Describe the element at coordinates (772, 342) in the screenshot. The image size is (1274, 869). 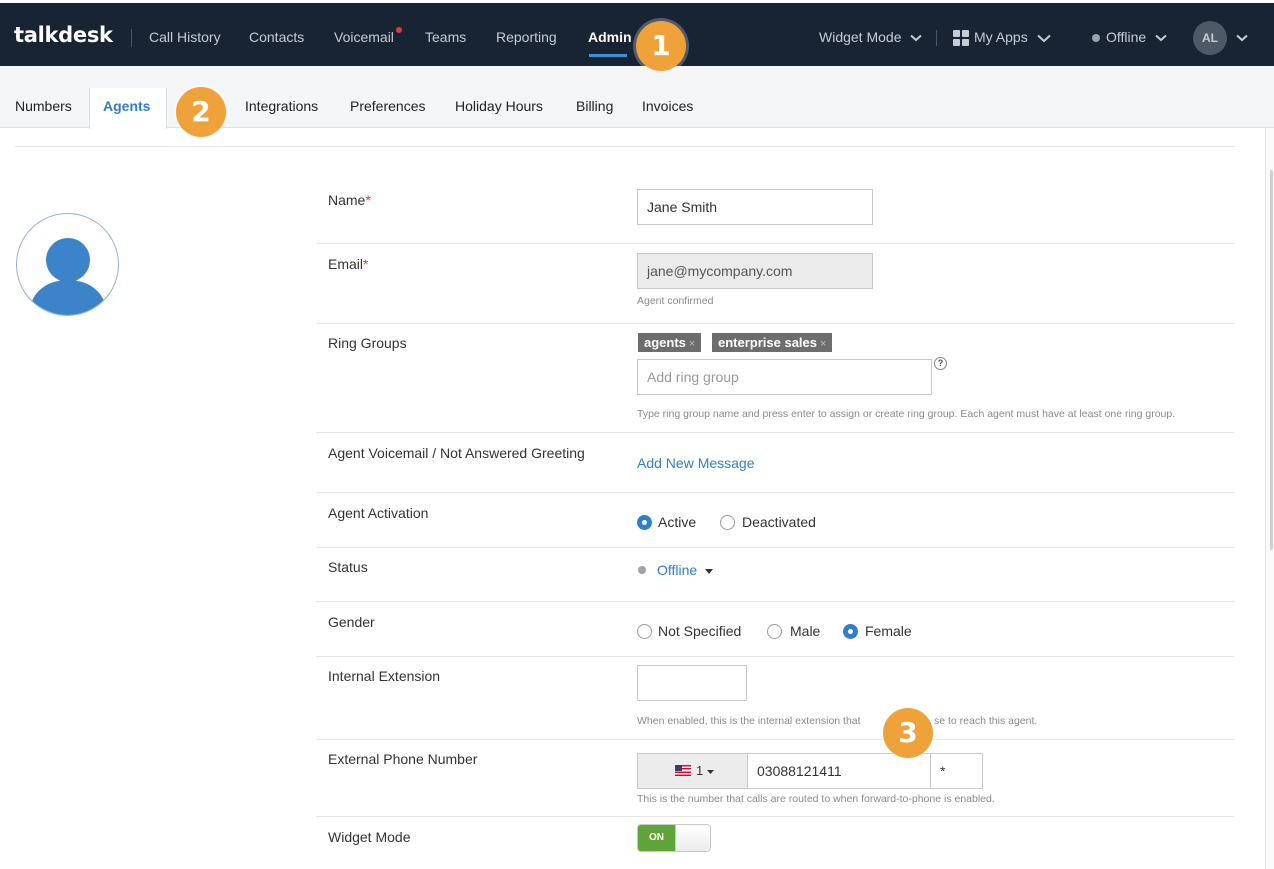
I see `ring-group-tag: enterprise sales ×` at that location.